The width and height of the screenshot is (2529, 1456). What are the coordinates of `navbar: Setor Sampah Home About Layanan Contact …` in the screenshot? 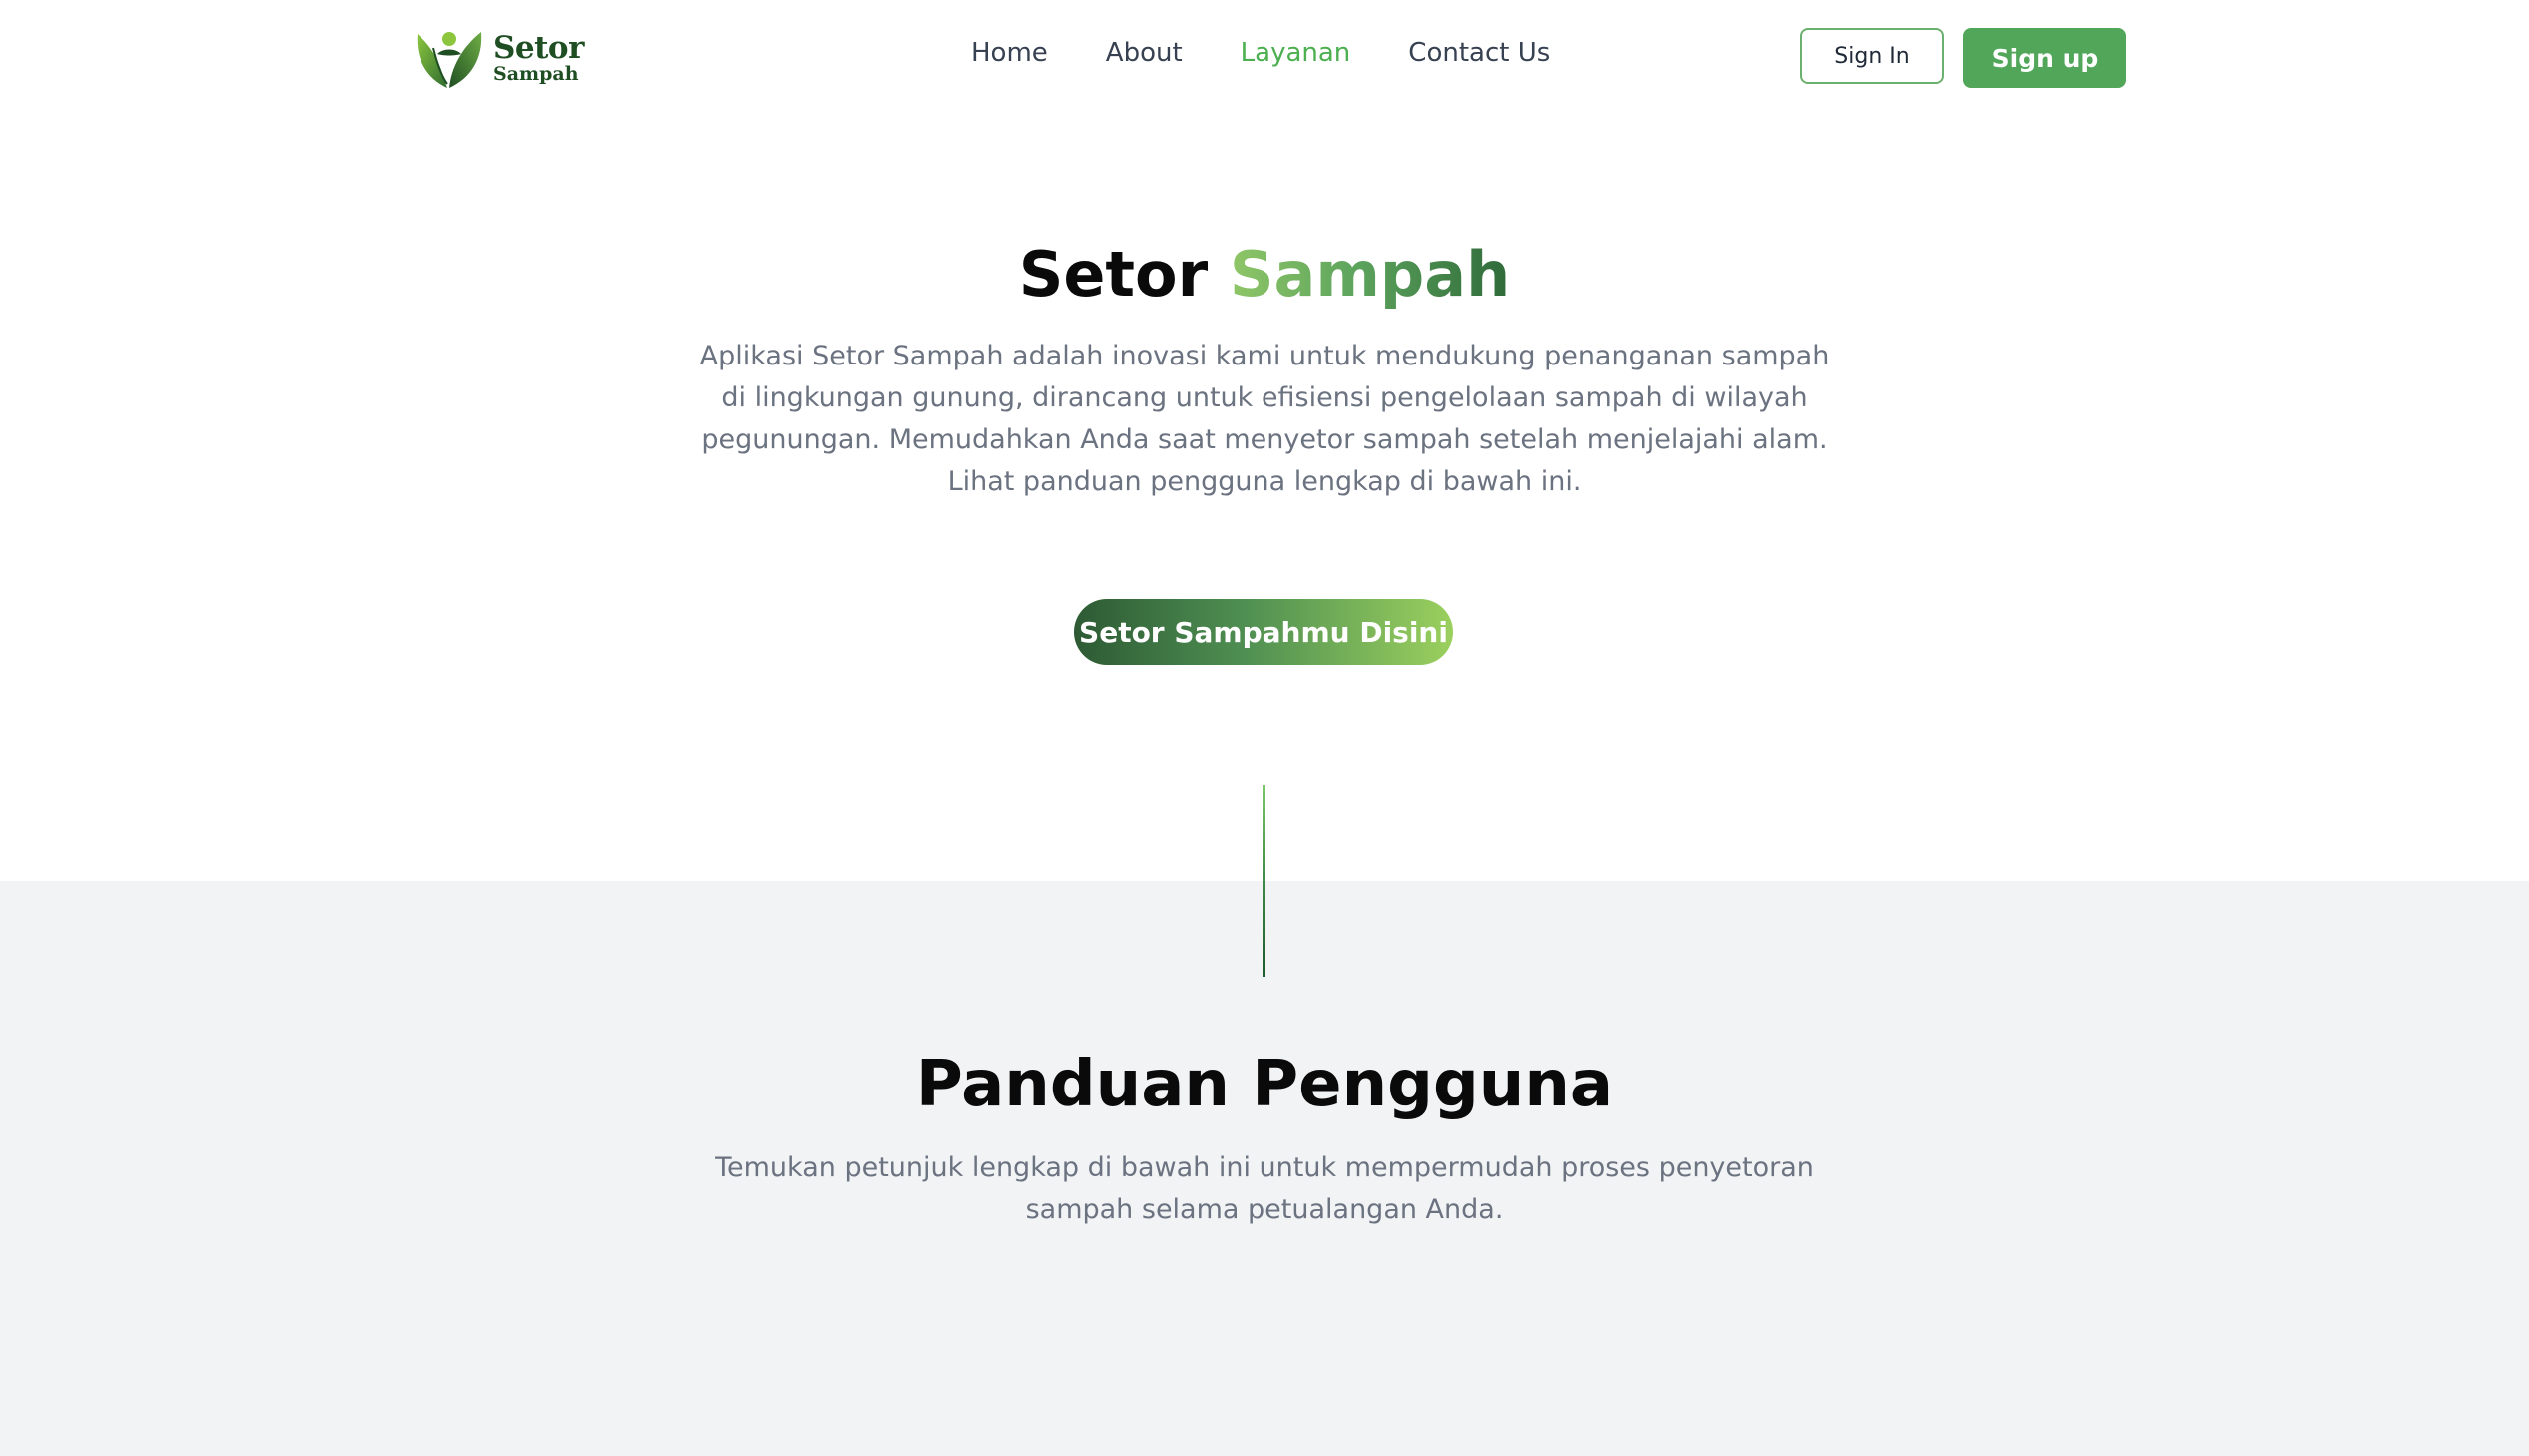 It's located at (1265, 58).